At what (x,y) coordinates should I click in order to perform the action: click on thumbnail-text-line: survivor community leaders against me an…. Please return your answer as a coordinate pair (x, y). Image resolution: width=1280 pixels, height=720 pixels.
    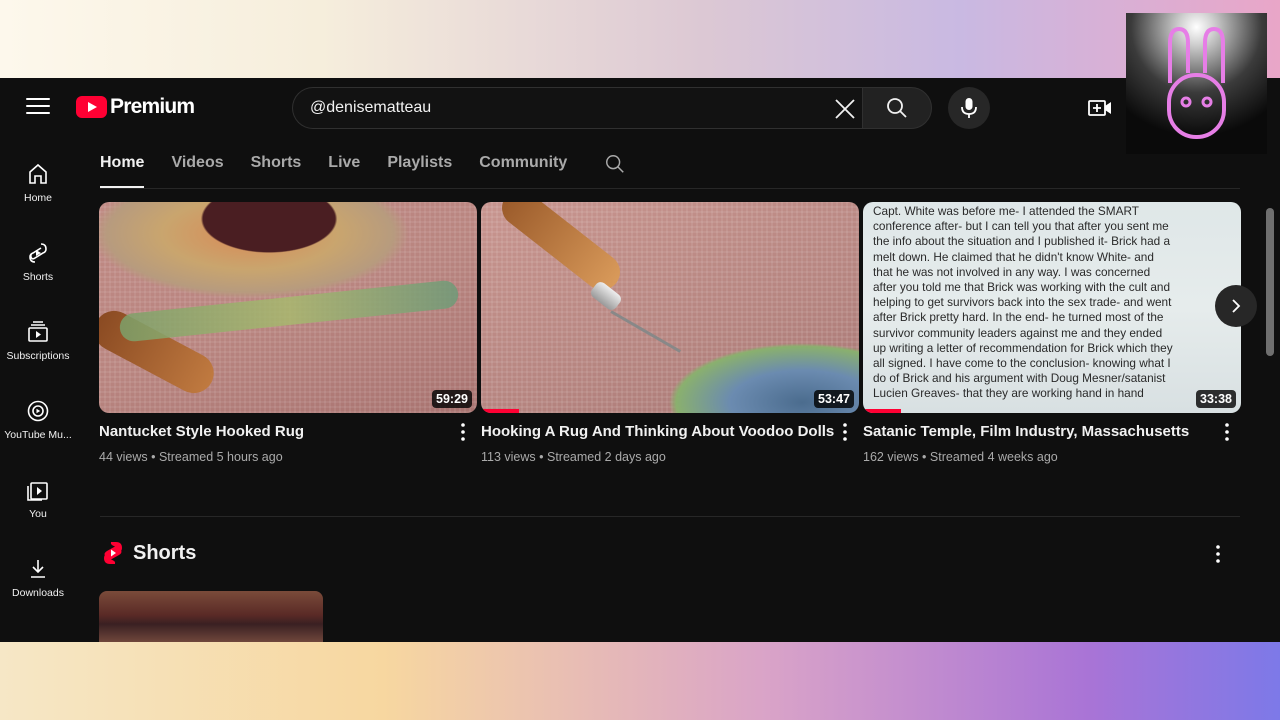
    Looking at the image, I should click on (1018, 332).